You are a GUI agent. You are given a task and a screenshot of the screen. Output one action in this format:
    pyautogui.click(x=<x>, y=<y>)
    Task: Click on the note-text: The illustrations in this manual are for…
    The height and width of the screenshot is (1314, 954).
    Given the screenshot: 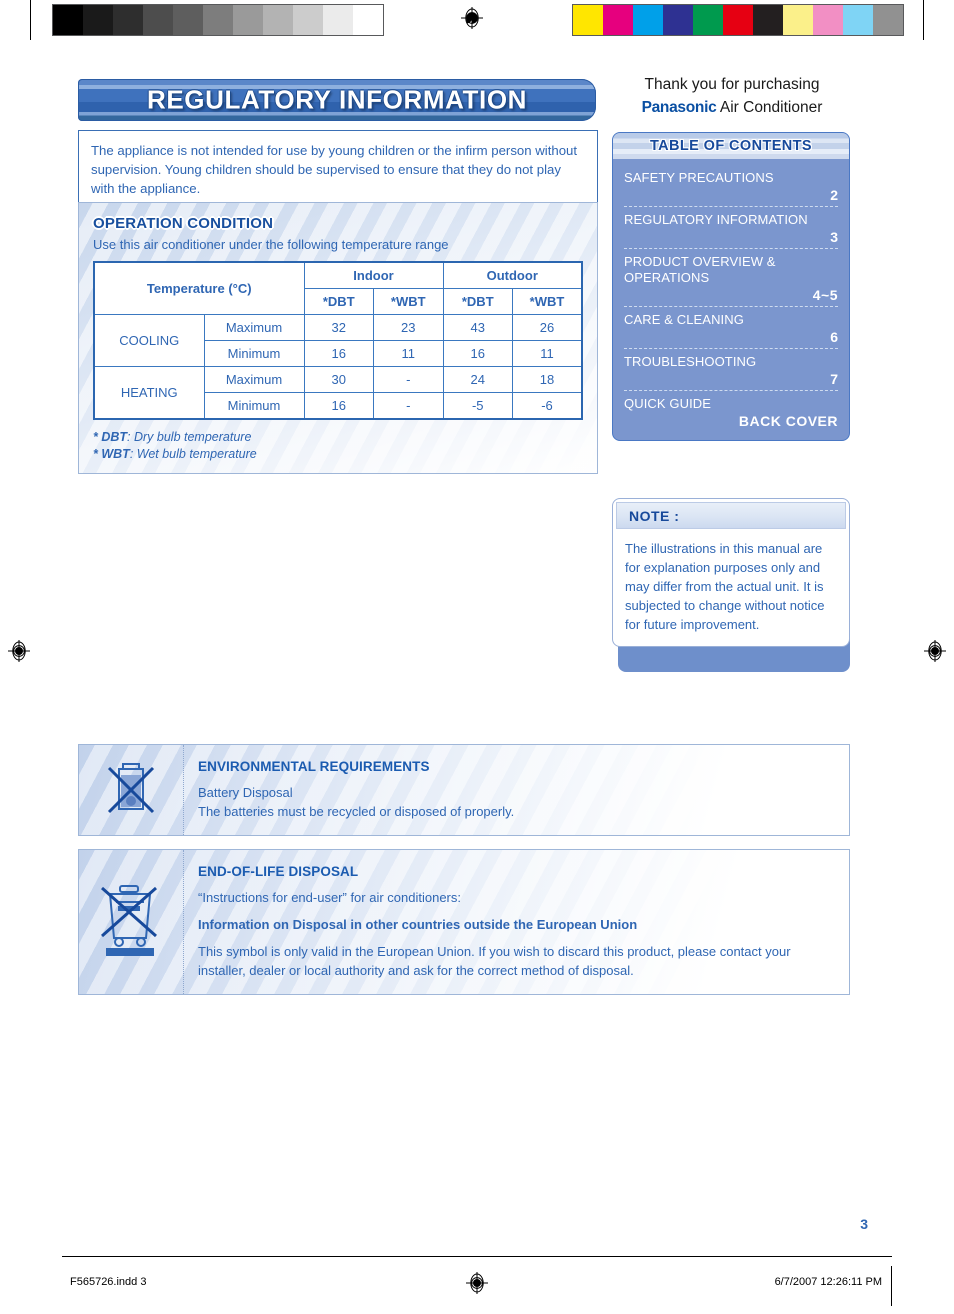 What is the action you would take?
    pyautogui.click(x=725, y=586)
    